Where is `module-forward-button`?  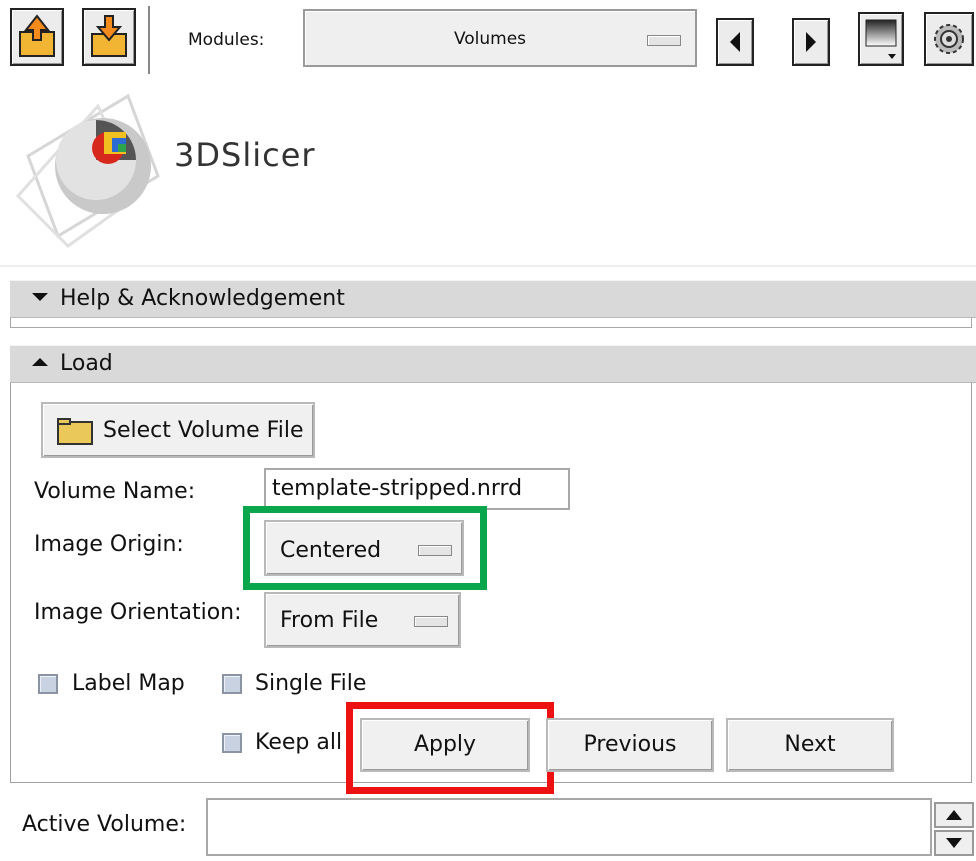
module-forward-button is located at coordinates (811, 42).